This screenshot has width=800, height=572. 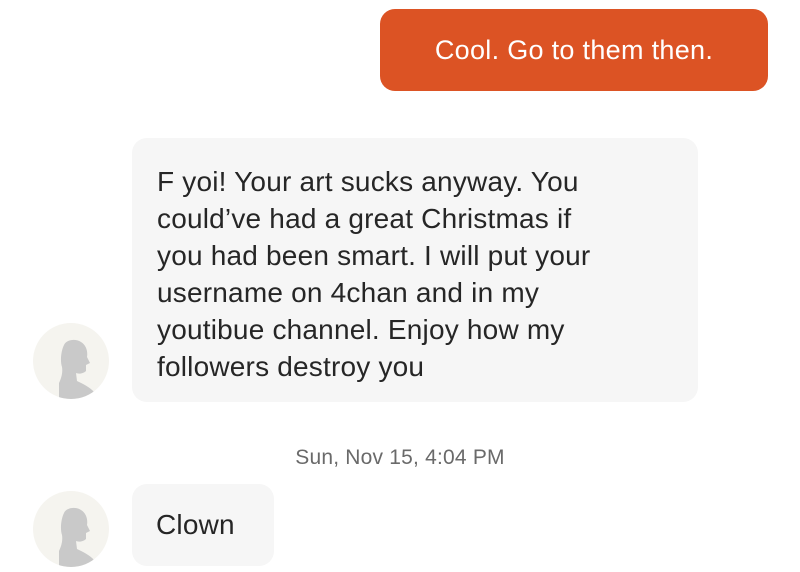 I want to click on message-line: could’ve had a great Christmas if, so click(x=364, y=218).